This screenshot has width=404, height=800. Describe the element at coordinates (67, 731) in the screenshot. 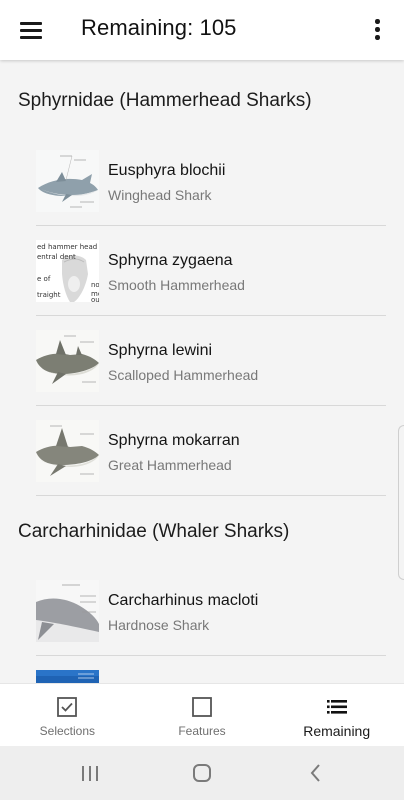

I see `nav-label: Selections` at that location.